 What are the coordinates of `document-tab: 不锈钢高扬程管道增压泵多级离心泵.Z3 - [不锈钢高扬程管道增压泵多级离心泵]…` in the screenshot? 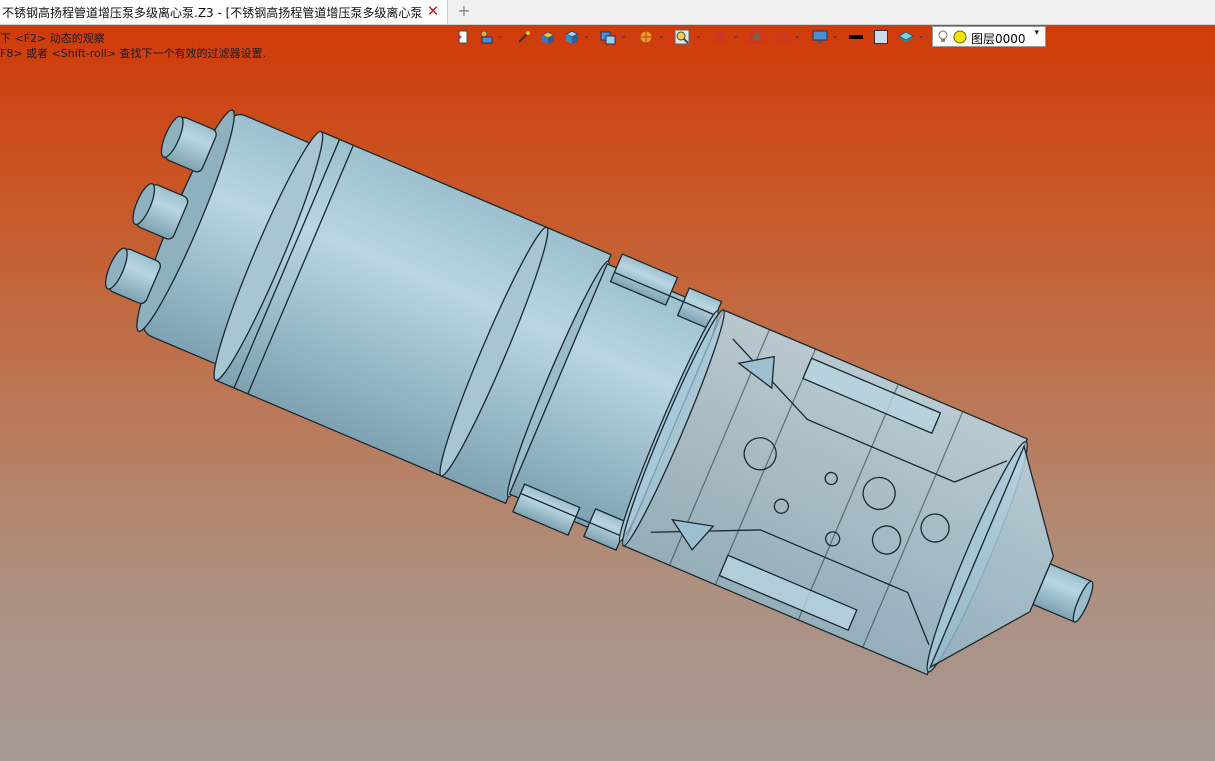 It's located at (224, 12).